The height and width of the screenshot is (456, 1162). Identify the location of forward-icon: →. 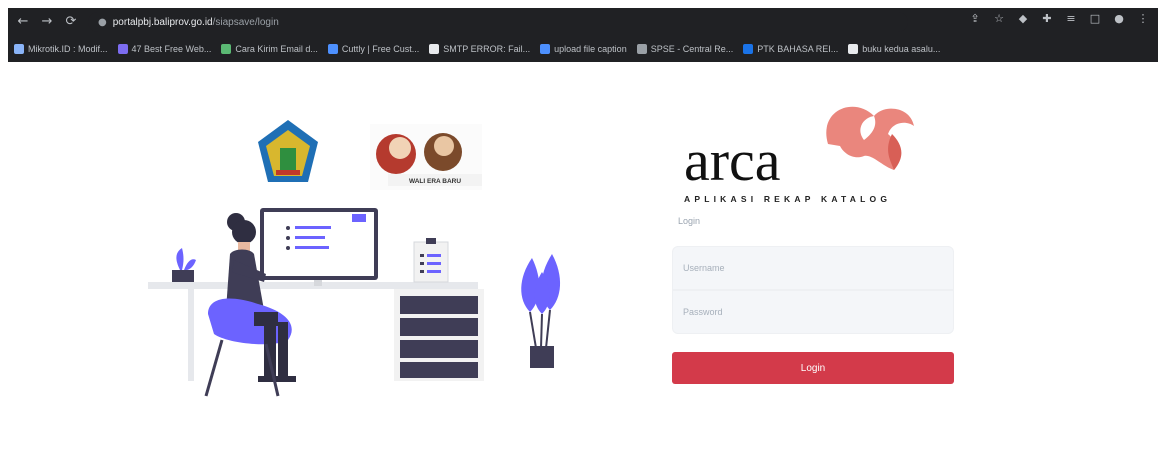
(47, 22).